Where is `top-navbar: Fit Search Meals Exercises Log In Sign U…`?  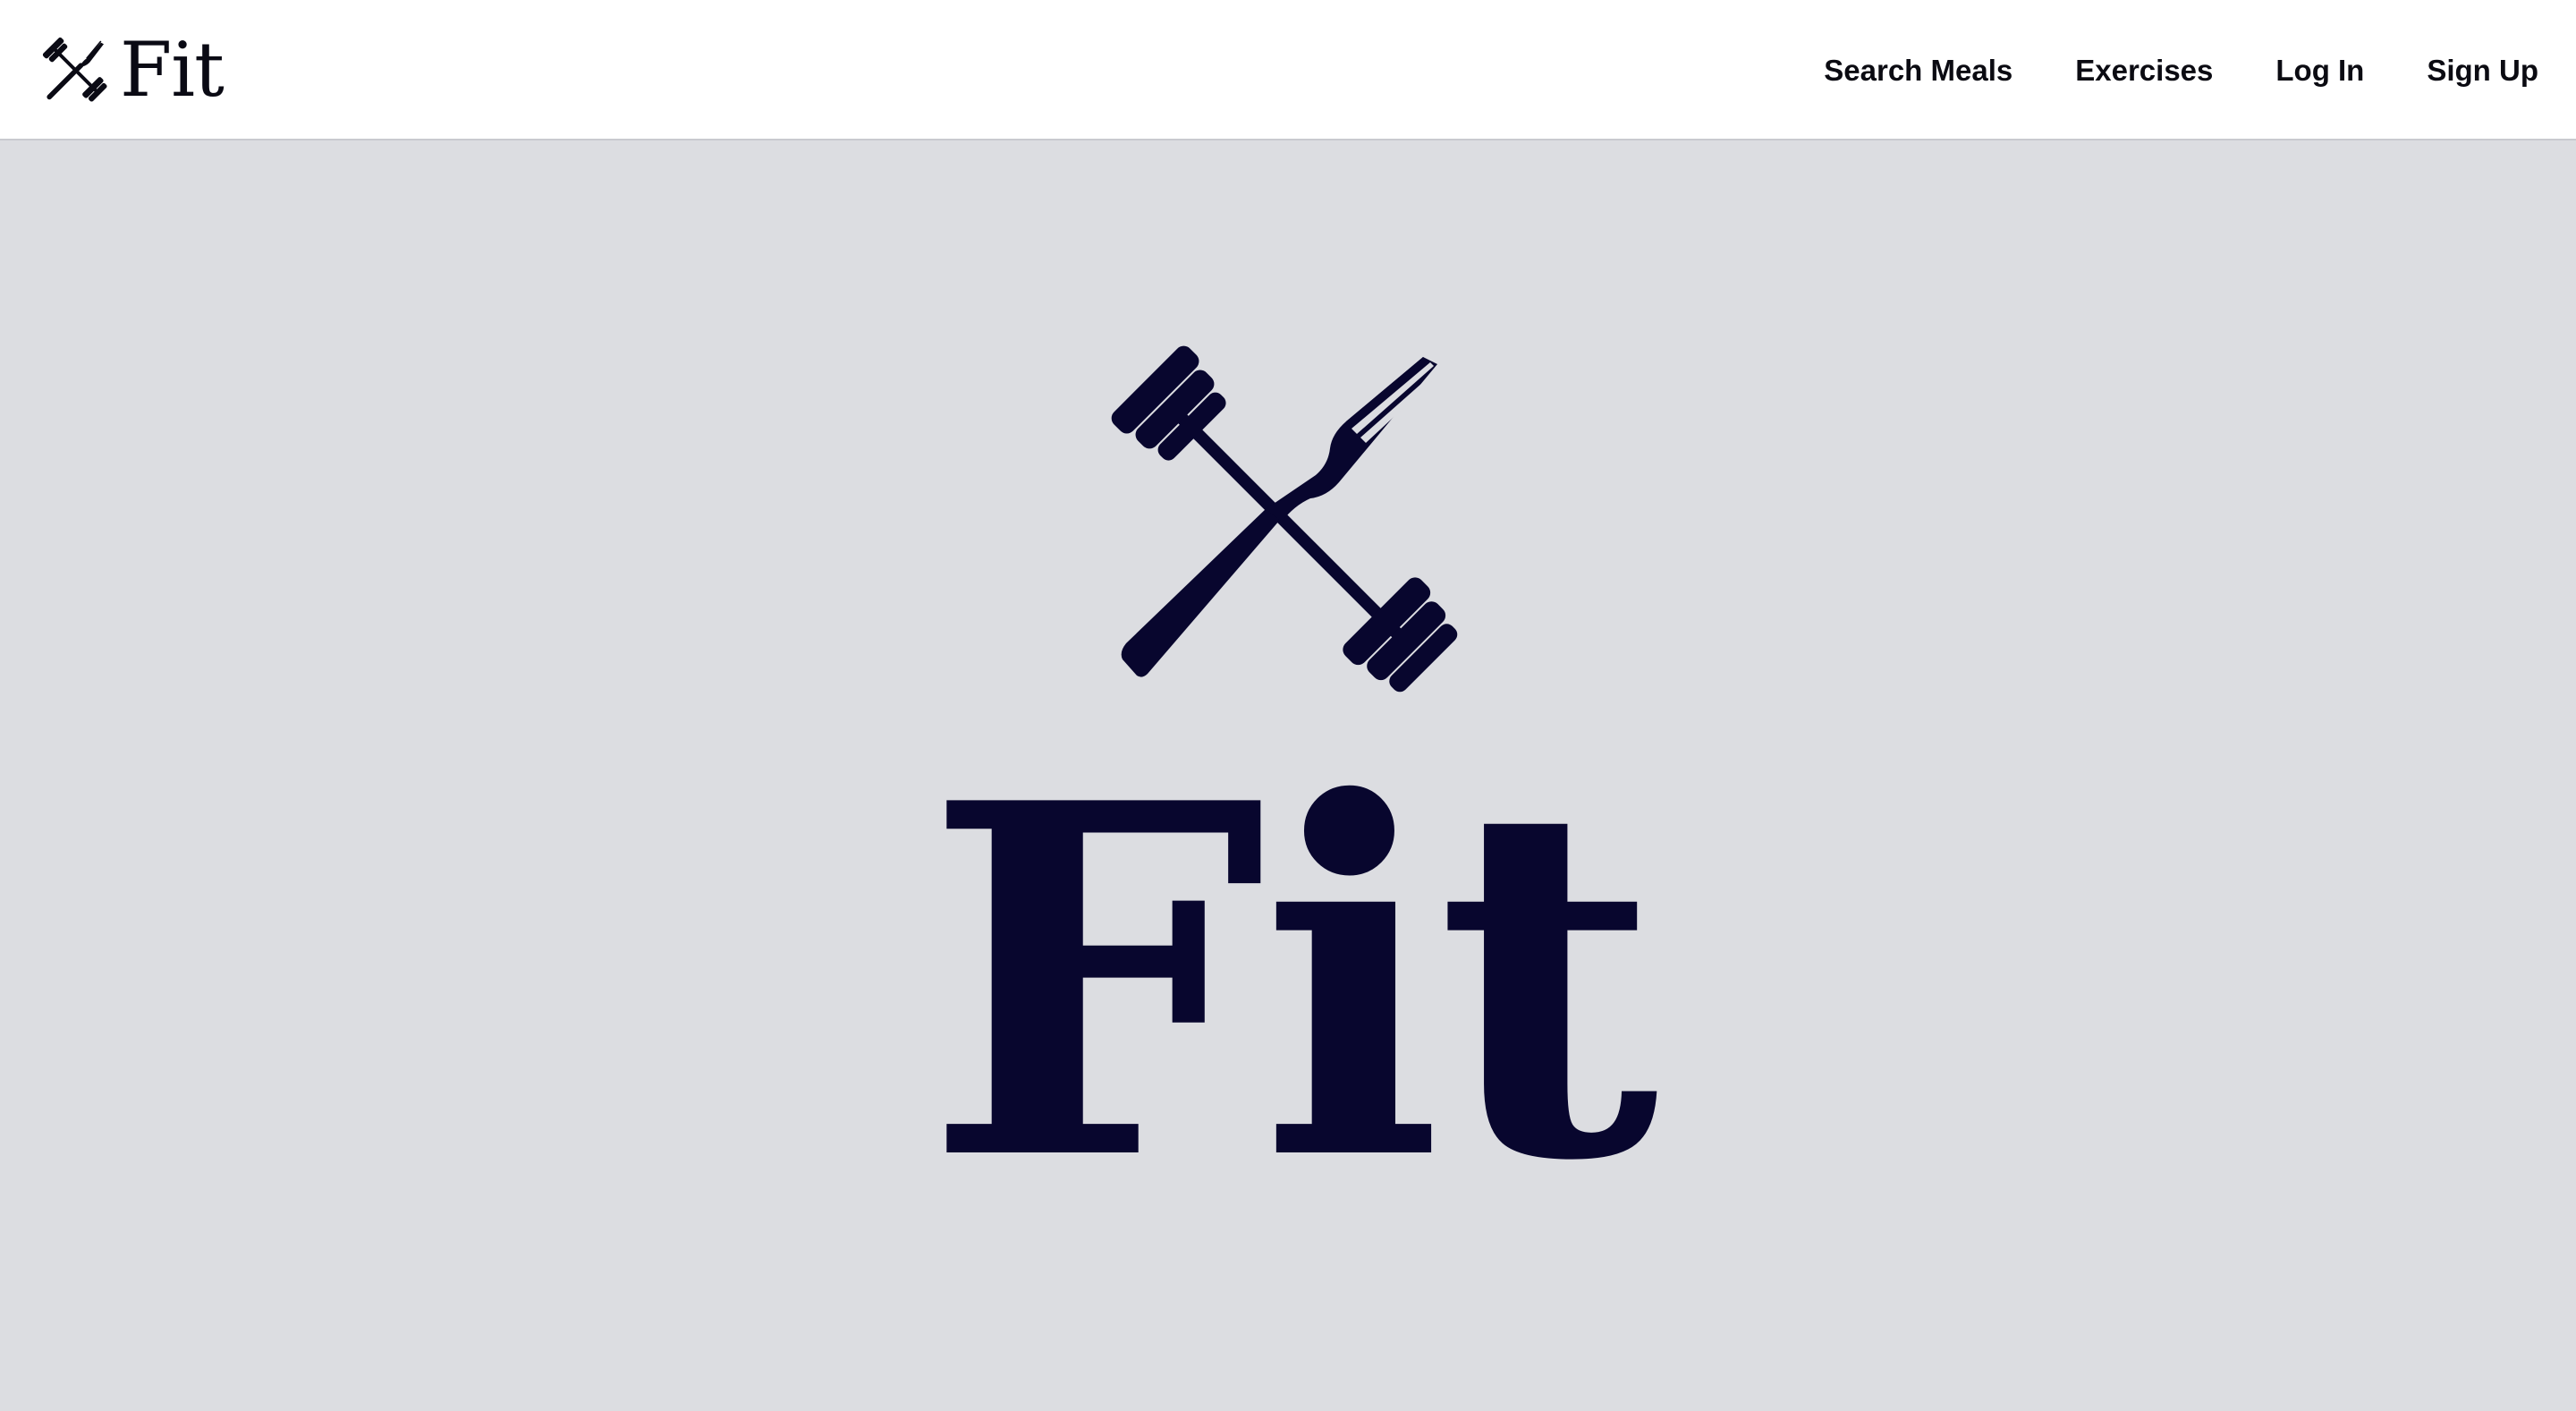 top-navbar: Fit Search Meals Exercises Log In Sign U… is located at coordinates (1288, 70).